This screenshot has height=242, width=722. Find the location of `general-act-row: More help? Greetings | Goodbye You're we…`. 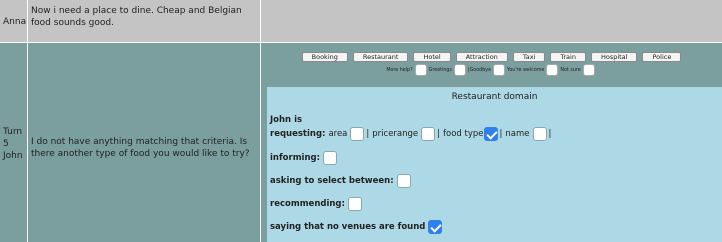

general-act-row: More help? Greetings | Goodbye You're we… is located at coordinates (491, 70).